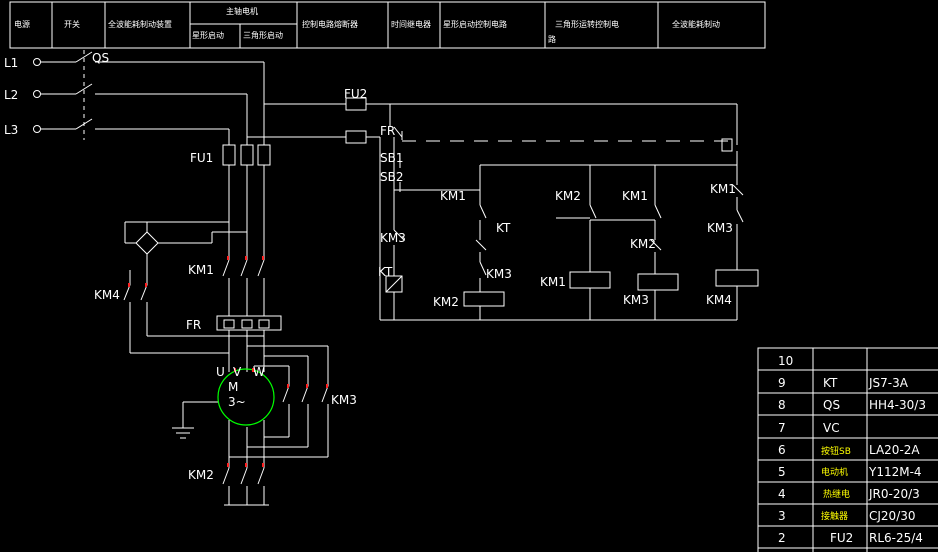 This screenshot has height=552, width=938. Describe the element at coordinates (720, 228) in the screenshot. I see `label-km3-brake: KM3` at that location.